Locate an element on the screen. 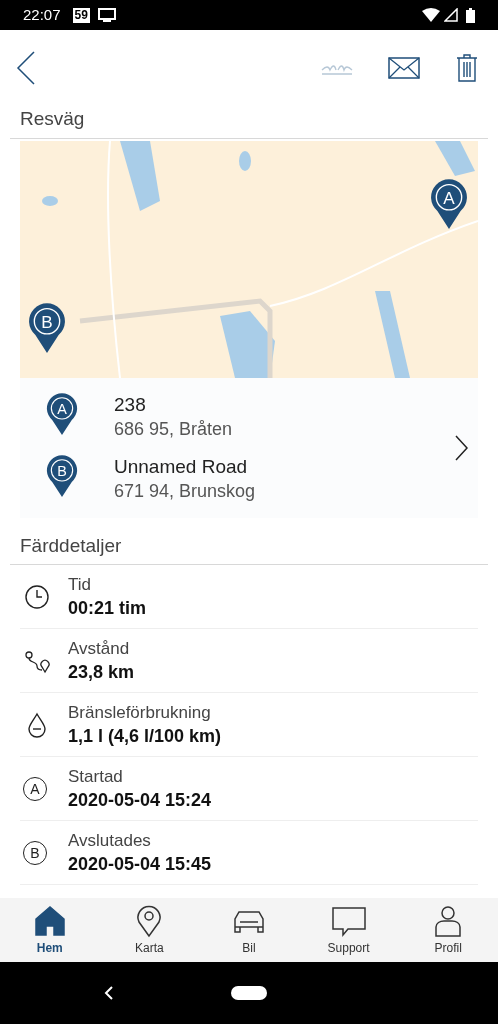  detail-value: 1,1 l (4,6 l/100 km) is located at coordinates (145, 736).